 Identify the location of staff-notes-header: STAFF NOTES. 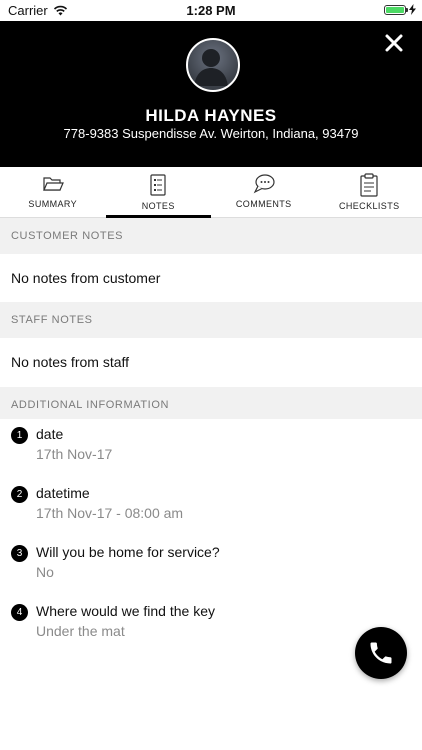
(211, 320).